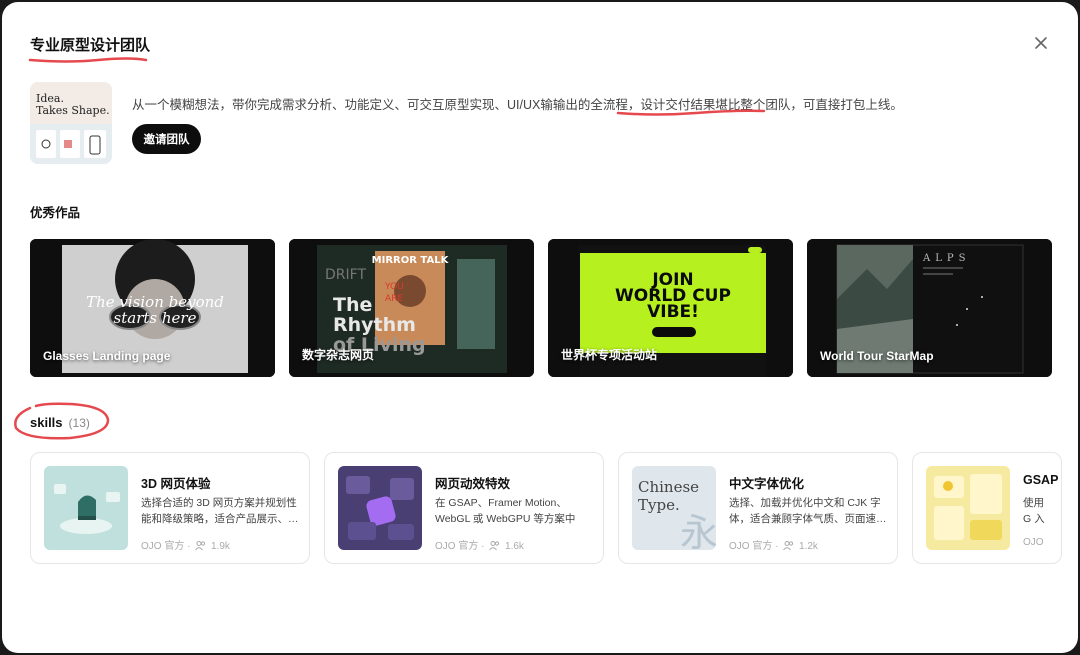 The height and width of the screenshot is (655, 1080). I want to click on skills-circle-annotation, so click(62, 421).